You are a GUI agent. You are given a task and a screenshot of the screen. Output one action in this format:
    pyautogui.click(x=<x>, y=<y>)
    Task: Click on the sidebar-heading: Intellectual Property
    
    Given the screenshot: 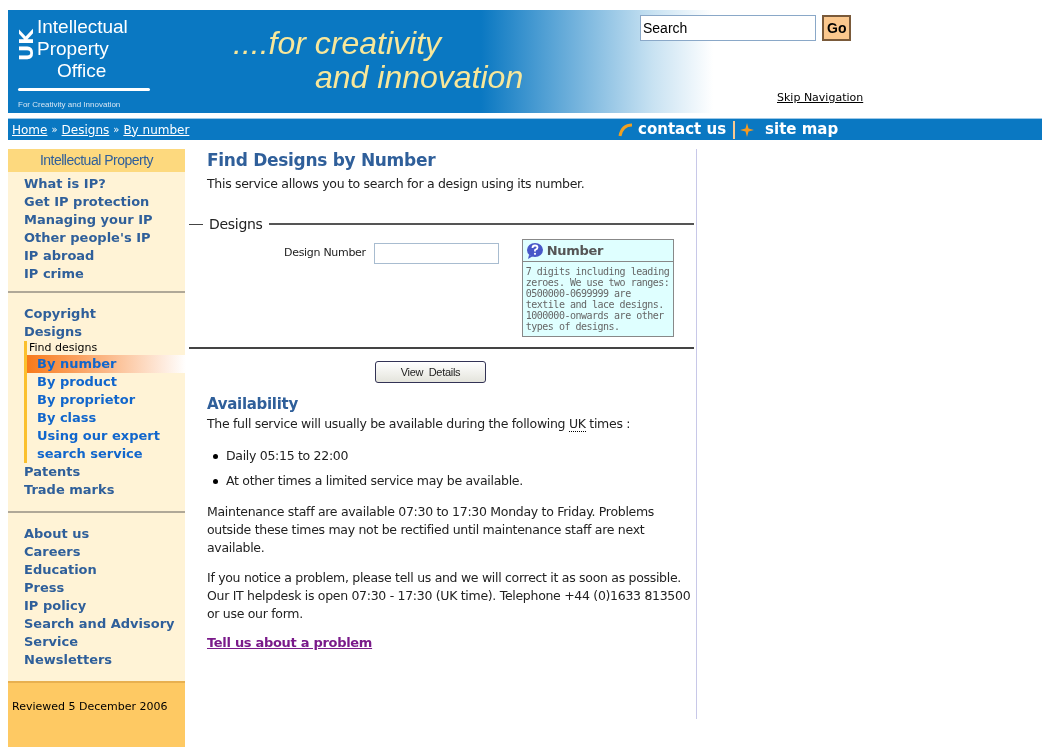 What is the action you would take?
    pyautogui.click(x=96, y=160)
    